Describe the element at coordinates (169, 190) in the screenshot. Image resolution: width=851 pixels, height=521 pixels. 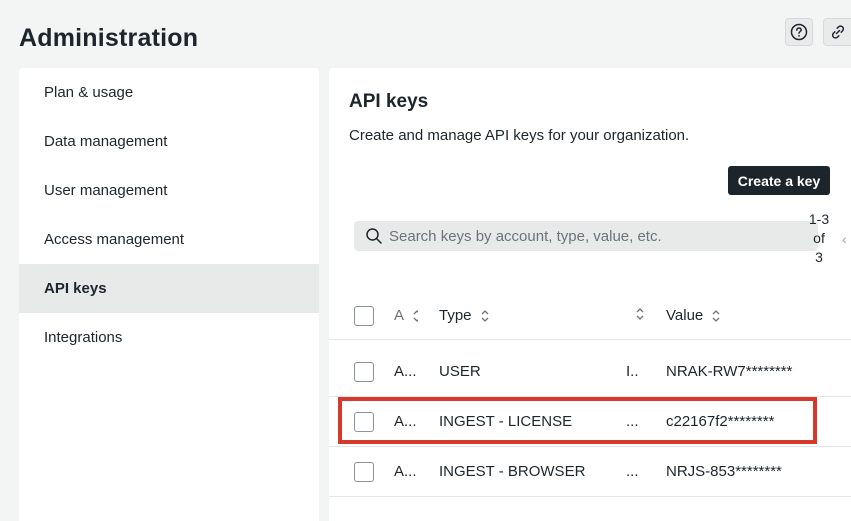
I see `sidebar-item-user-management: User management` at that location.